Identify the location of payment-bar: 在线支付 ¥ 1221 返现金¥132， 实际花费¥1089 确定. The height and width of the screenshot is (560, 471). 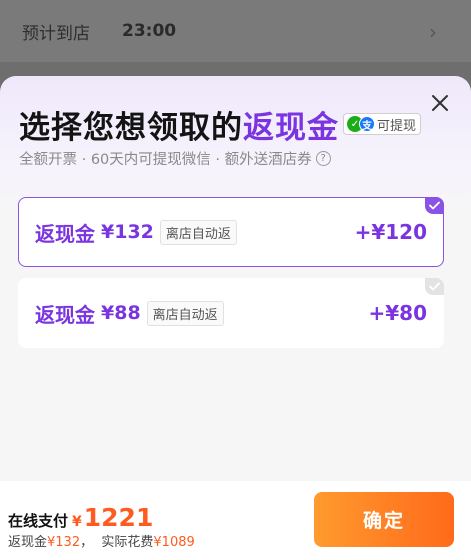
(235, 520).